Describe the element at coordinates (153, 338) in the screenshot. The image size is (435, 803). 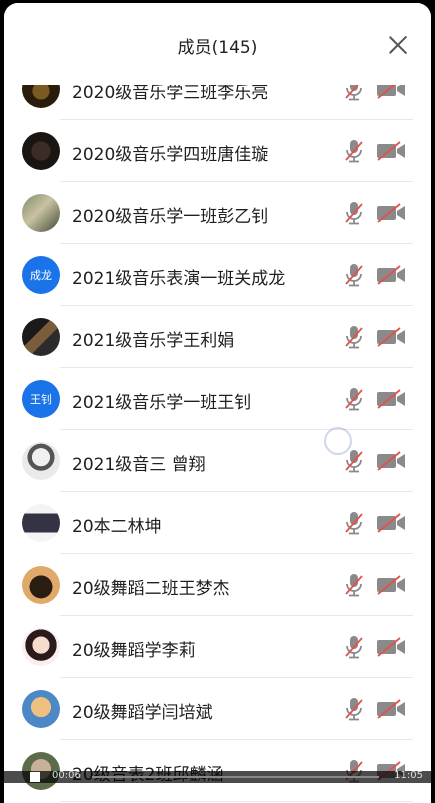
I see `member-name: 2021级音乐学王利娟` at that location.